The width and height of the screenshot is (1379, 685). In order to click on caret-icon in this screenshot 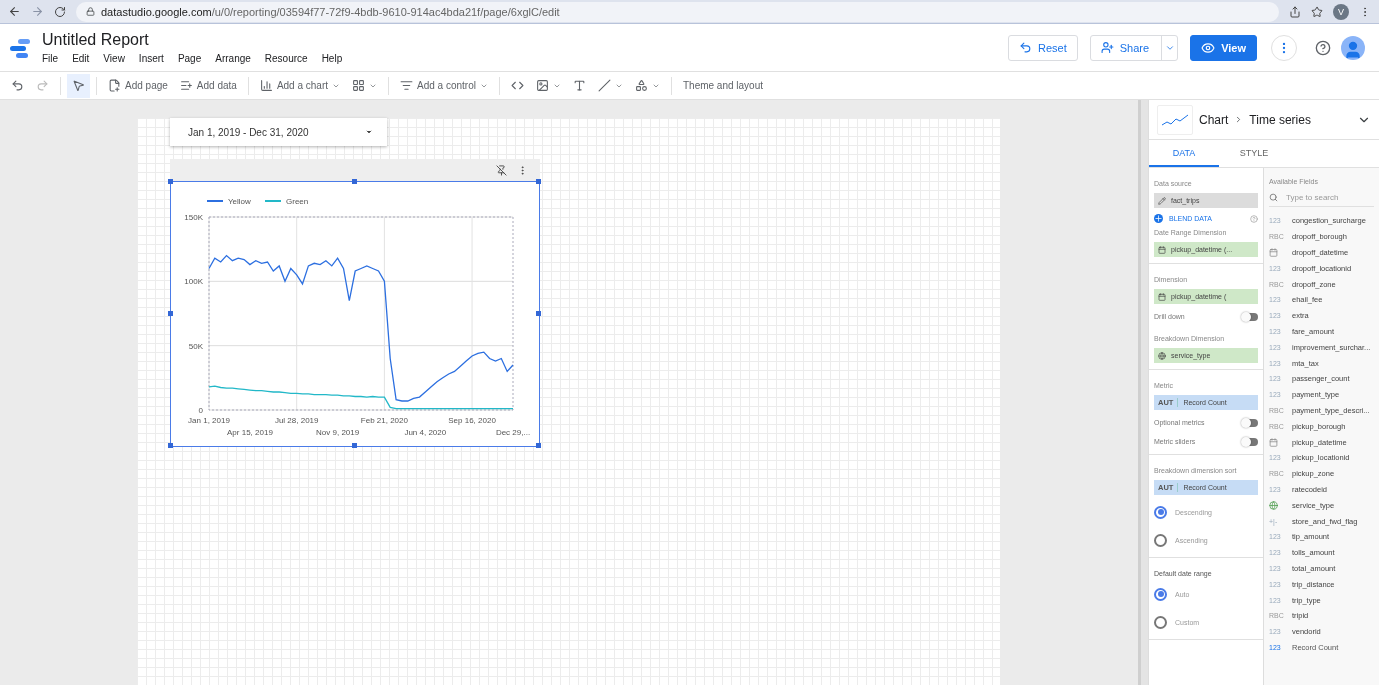, I will do `click(369, 132)`.